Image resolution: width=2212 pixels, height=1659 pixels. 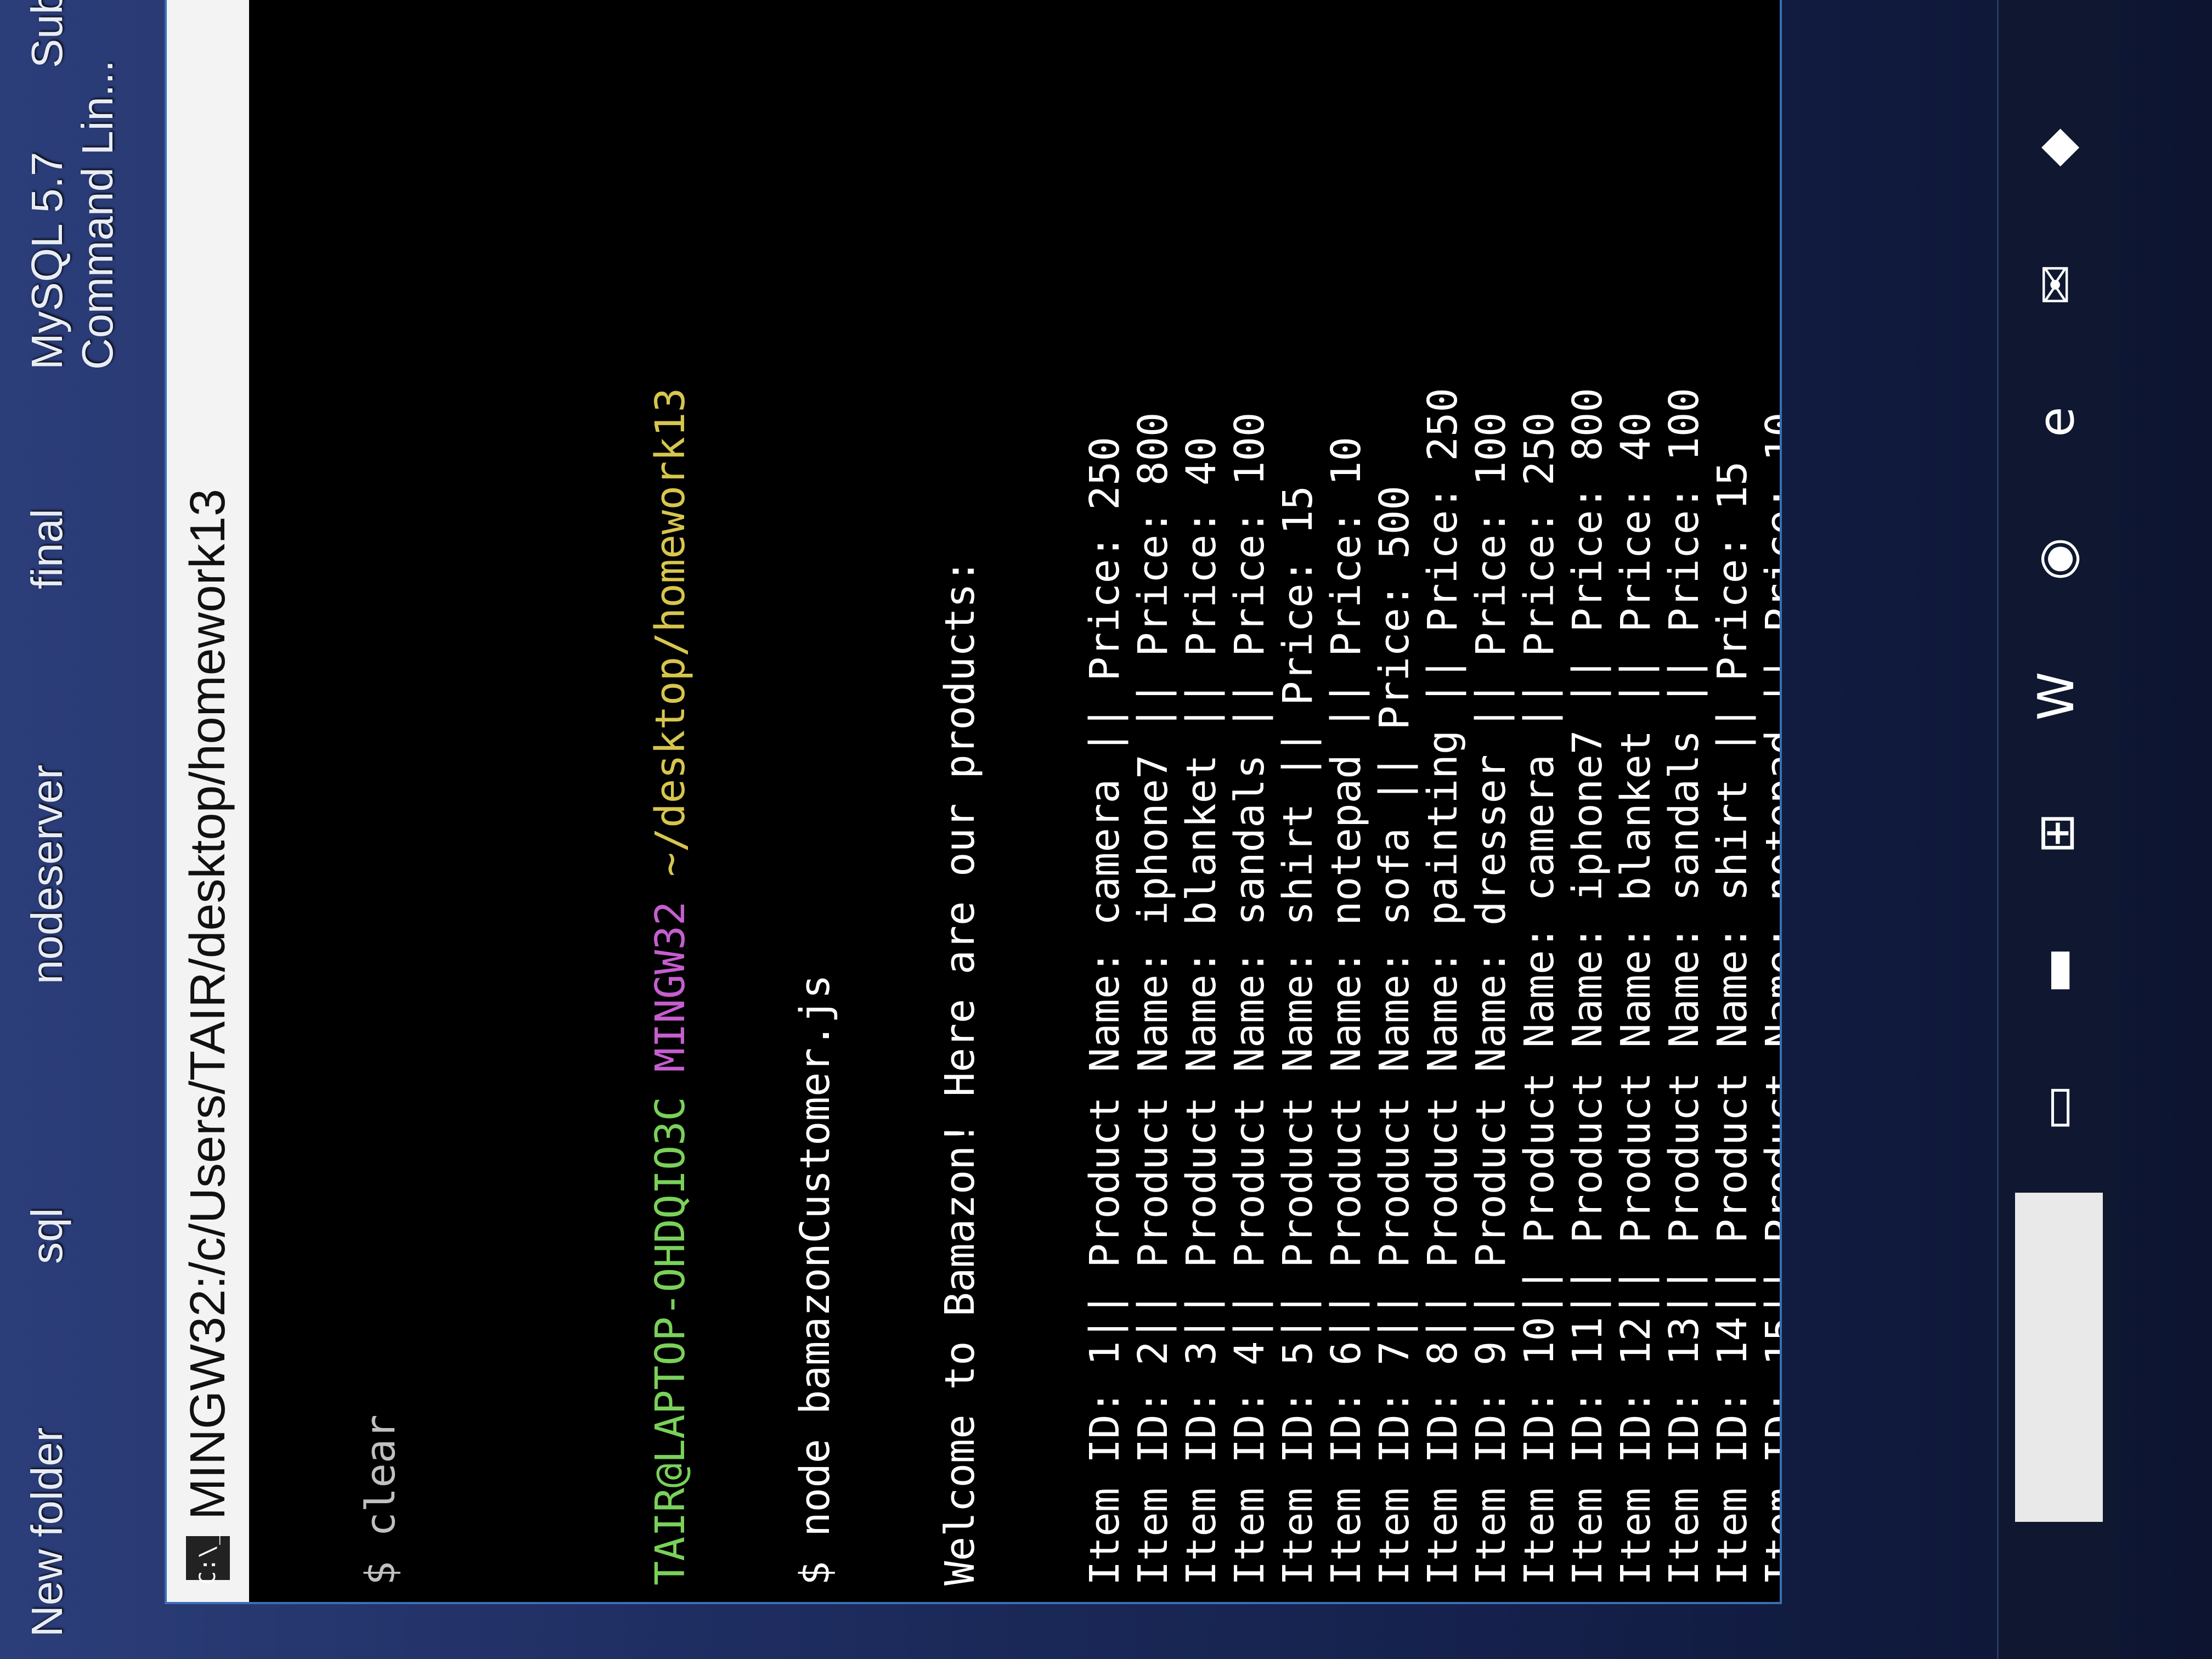 What do you see at coordinates (2056, 422) in the screenshot?
I see `edge-icon: e` at bounding box center [2056, 422].